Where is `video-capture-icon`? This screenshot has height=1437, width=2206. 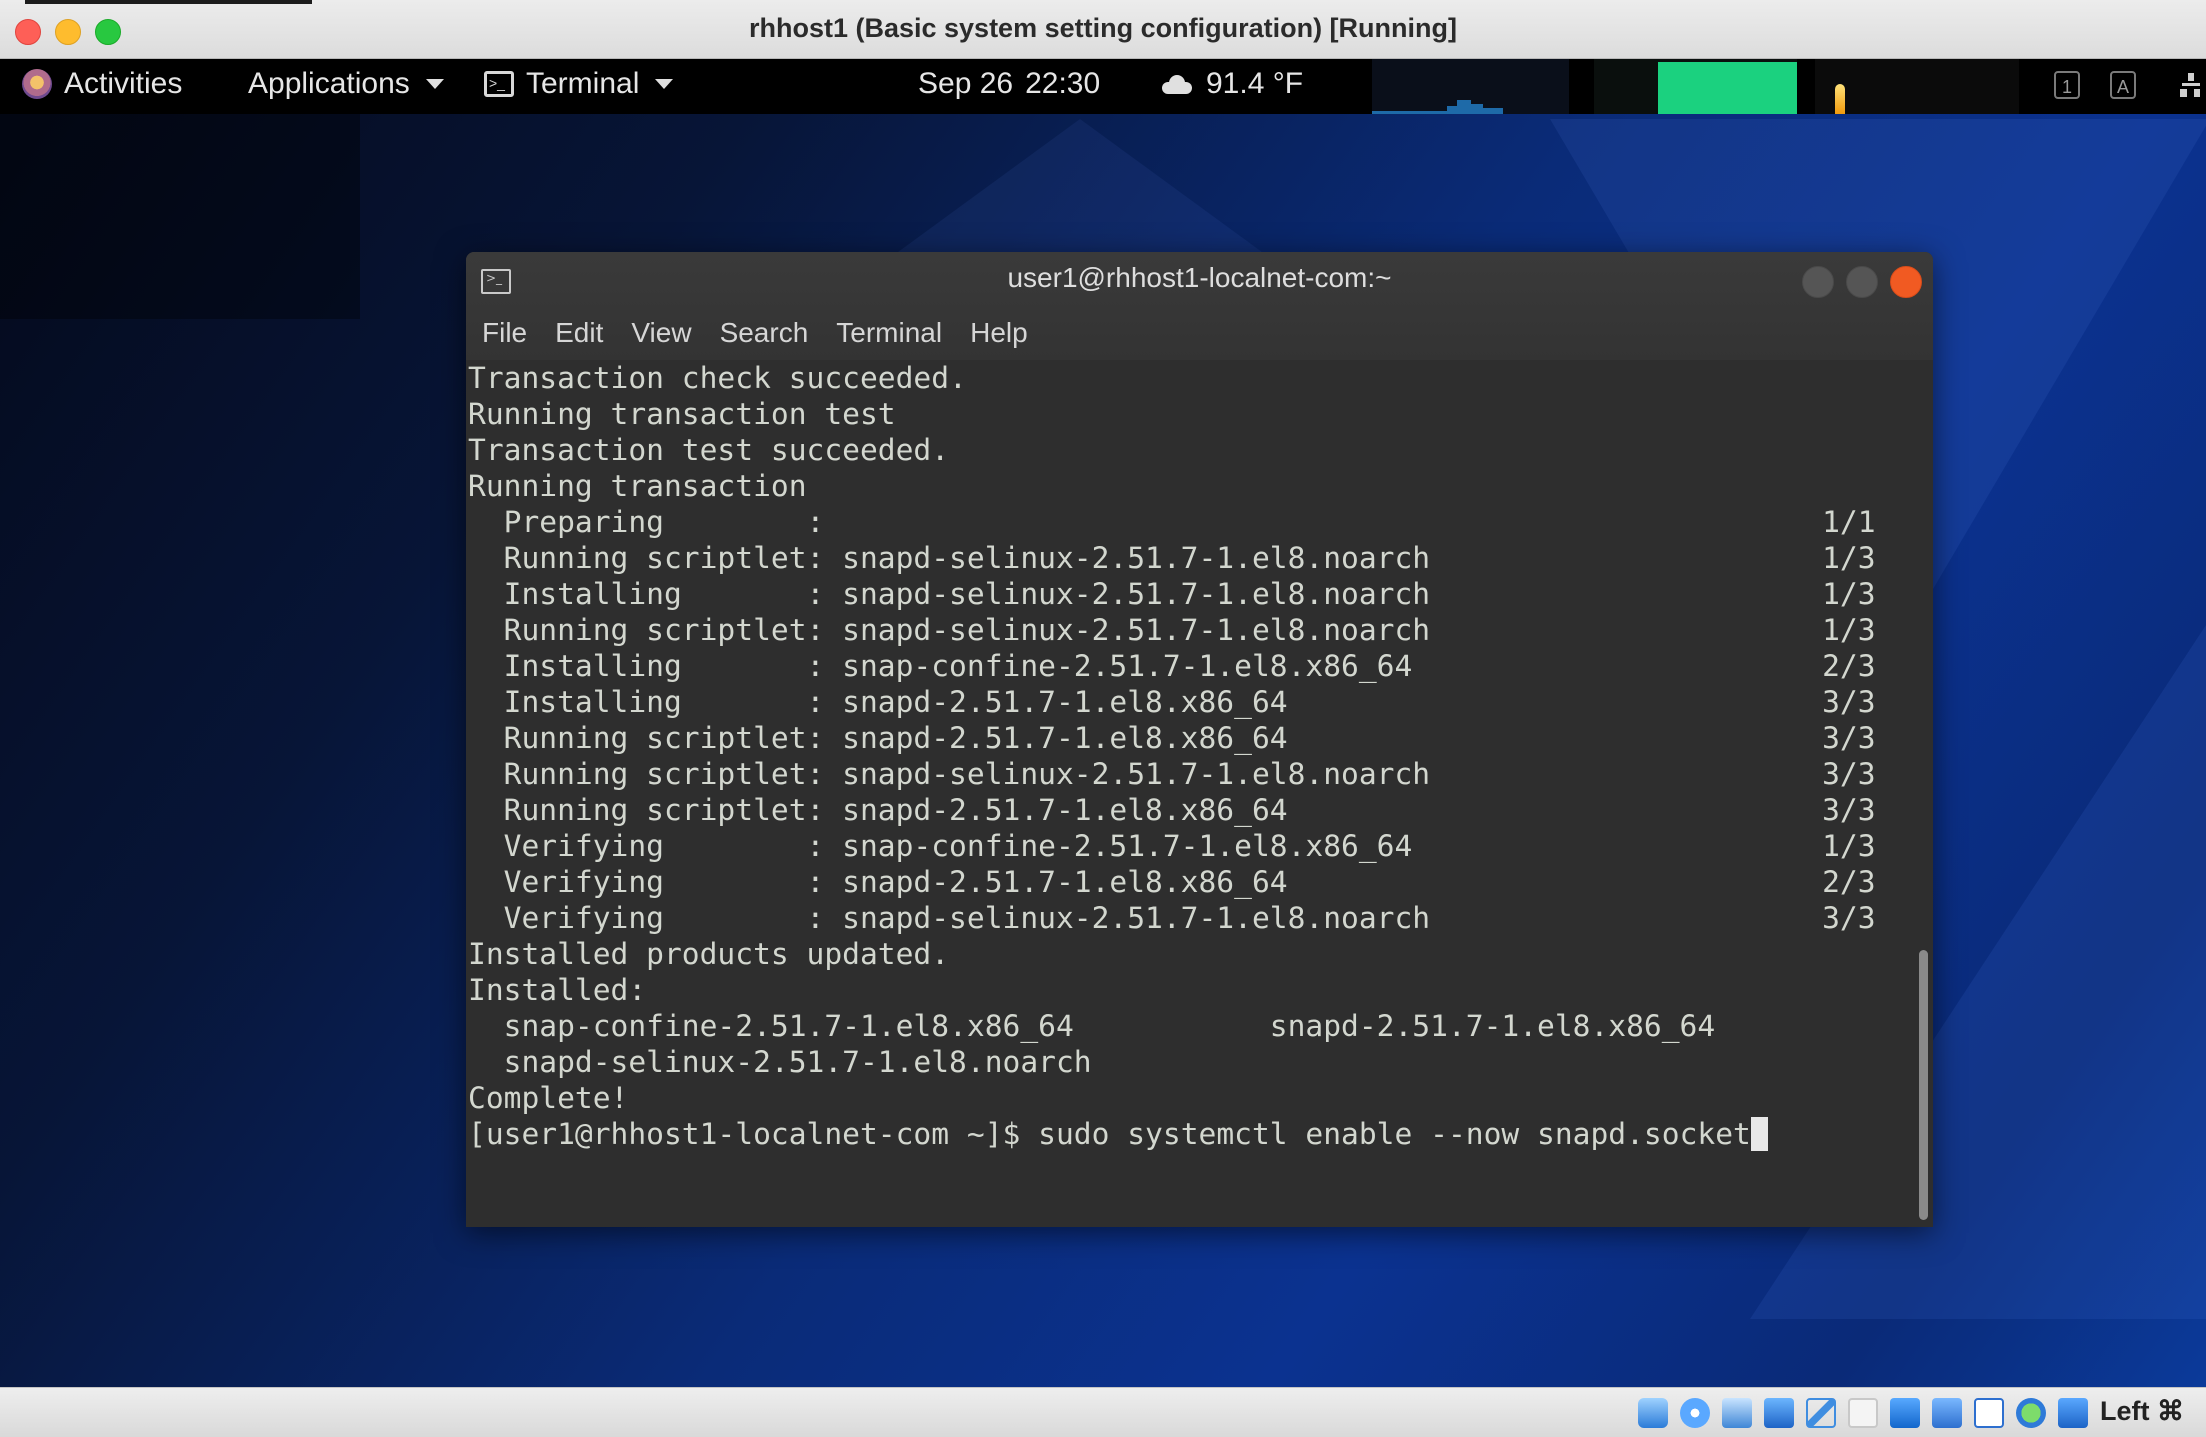
video-capture-icon is located at coordinates (1947, 1413).